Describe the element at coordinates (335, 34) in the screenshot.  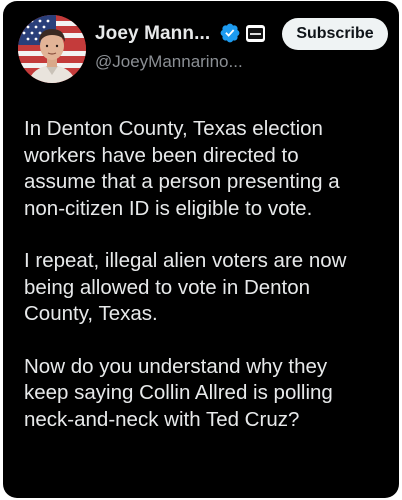
I see `subscribe-button: Subscribe` at that location.